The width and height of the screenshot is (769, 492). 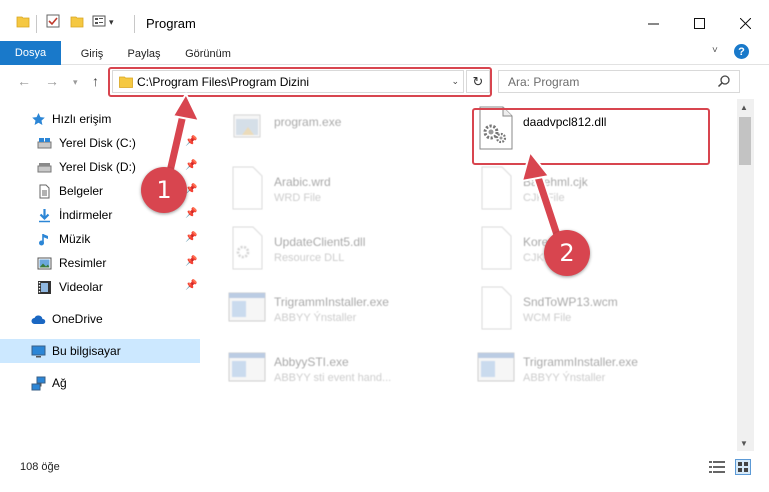 What do you see at coordinates (353, 133) in the screenshot?
I see `file-tile: program.exe` at bounding box center [353, 133].